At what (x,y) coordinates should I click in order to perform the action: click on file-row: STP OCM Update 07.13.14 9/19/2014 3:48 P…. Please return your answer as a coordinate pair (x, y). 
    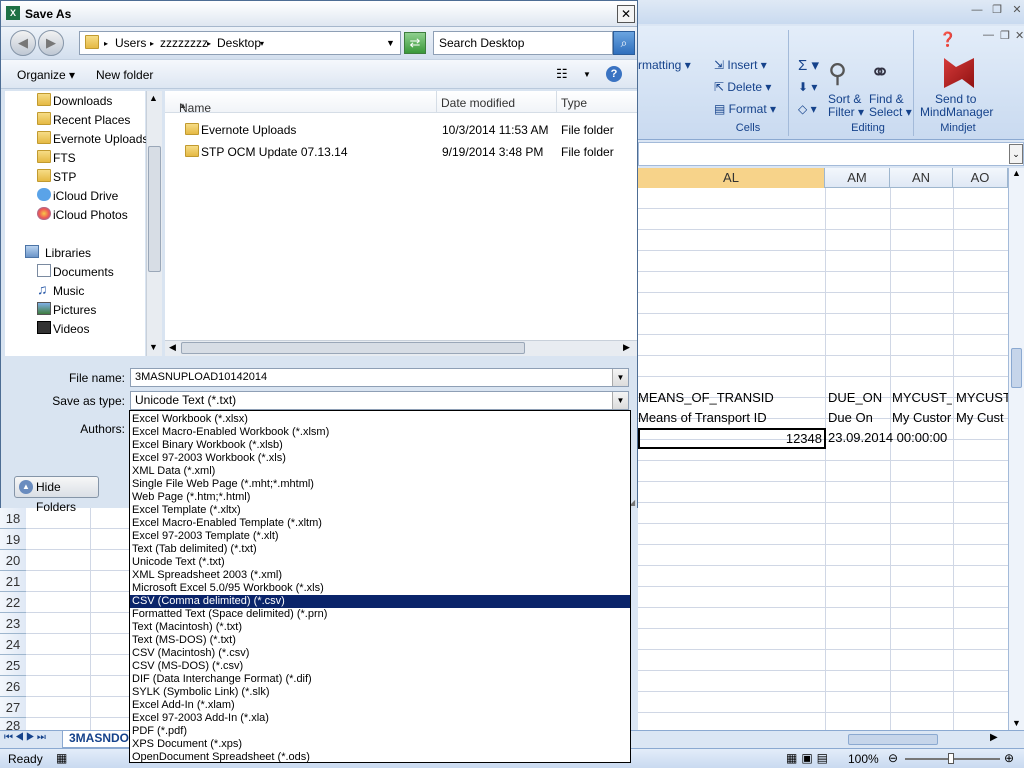
    Looking at the image, I should click on (401, 152).